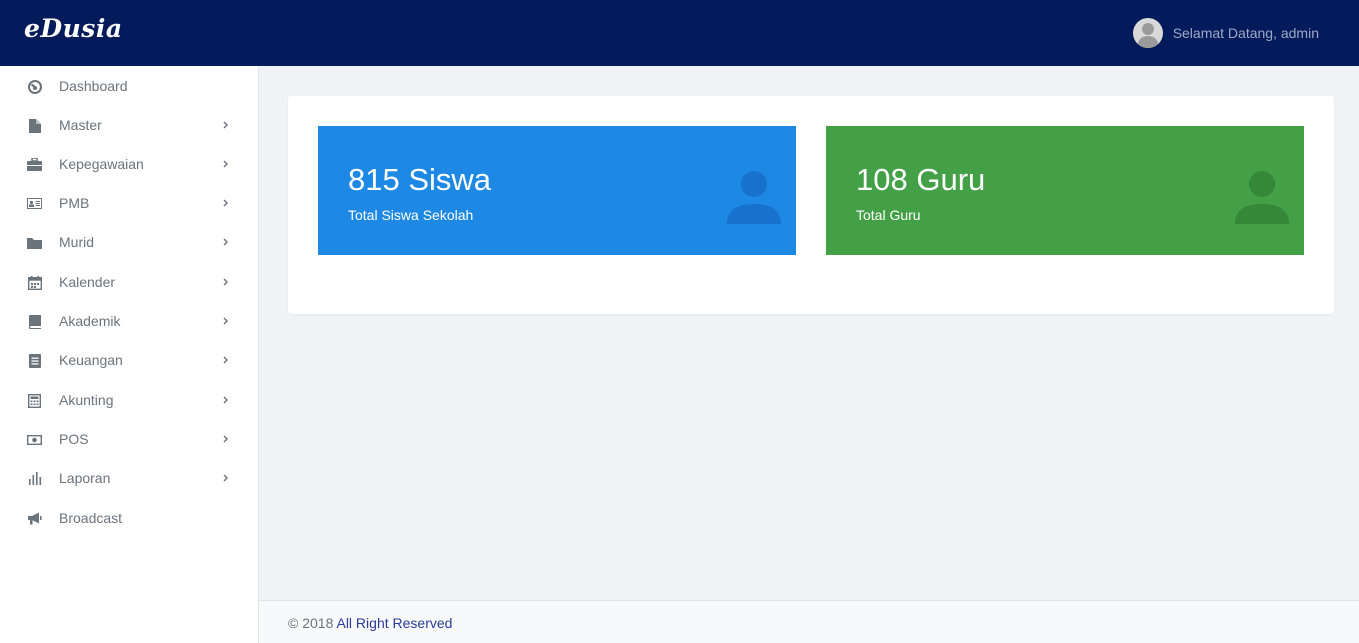  I want to click on sidebar-item-label: Kalender, so click(87, 282).